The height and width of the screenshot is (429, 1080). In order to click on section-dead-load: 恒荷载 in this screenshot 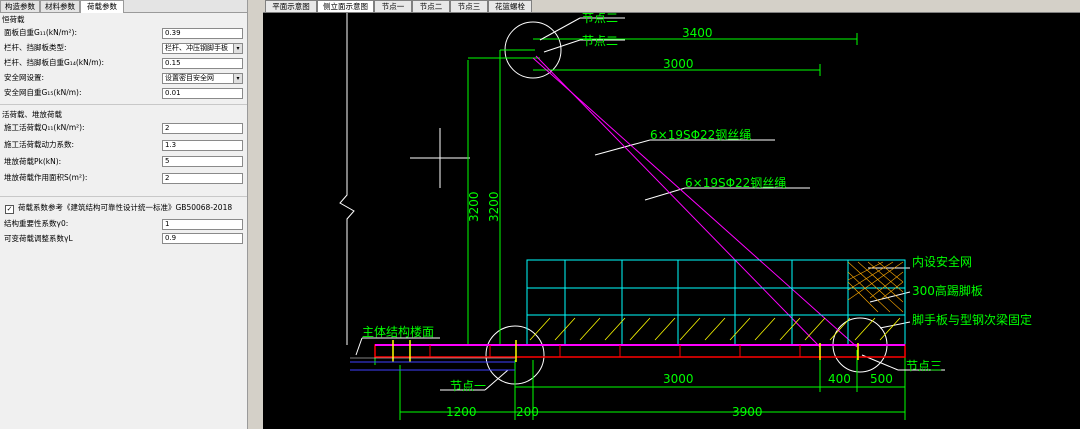, I will do `click(13, 19)`.